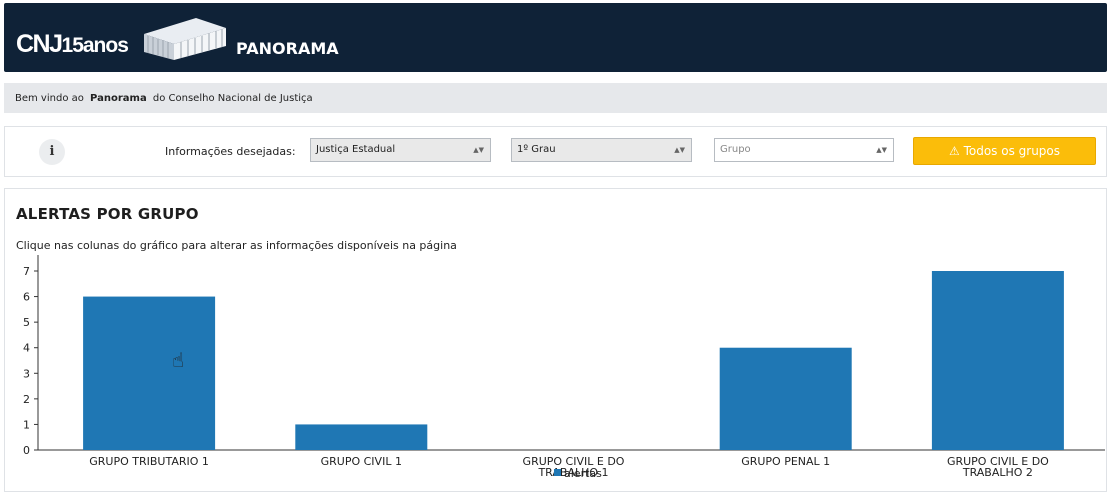  What do you see at coordinates (361, 461) in the screenshot?
I see `x-tick-label: GRUPO CIVIL 1` at bounding box center [361, 461].